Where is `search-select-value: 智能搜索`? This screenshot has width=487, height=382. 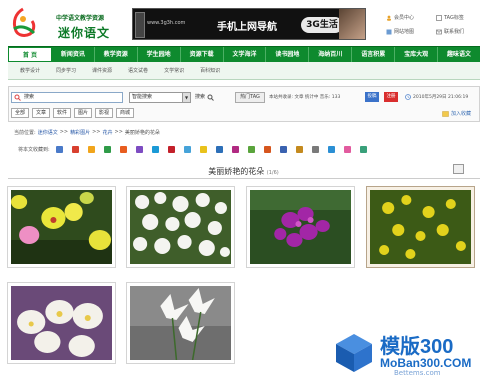
search-select-value: 智能搜索 is located at coordinates (142, 97).